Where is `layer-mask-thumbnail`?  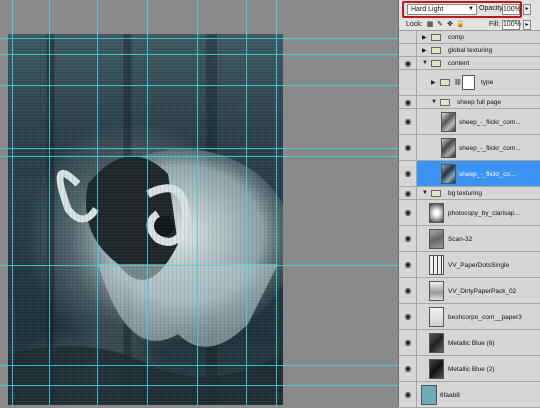
layer-mask-thumbnail is located at coordinates (468, 82).